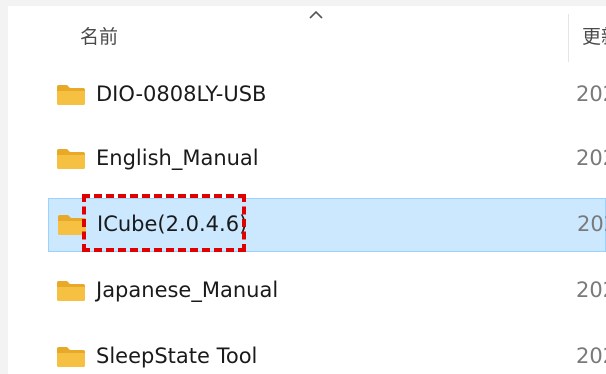  Describe the element at coordinates (327, 159) in the screenshot. I see `file-row-english-manual: English_Manual 202` at that location.